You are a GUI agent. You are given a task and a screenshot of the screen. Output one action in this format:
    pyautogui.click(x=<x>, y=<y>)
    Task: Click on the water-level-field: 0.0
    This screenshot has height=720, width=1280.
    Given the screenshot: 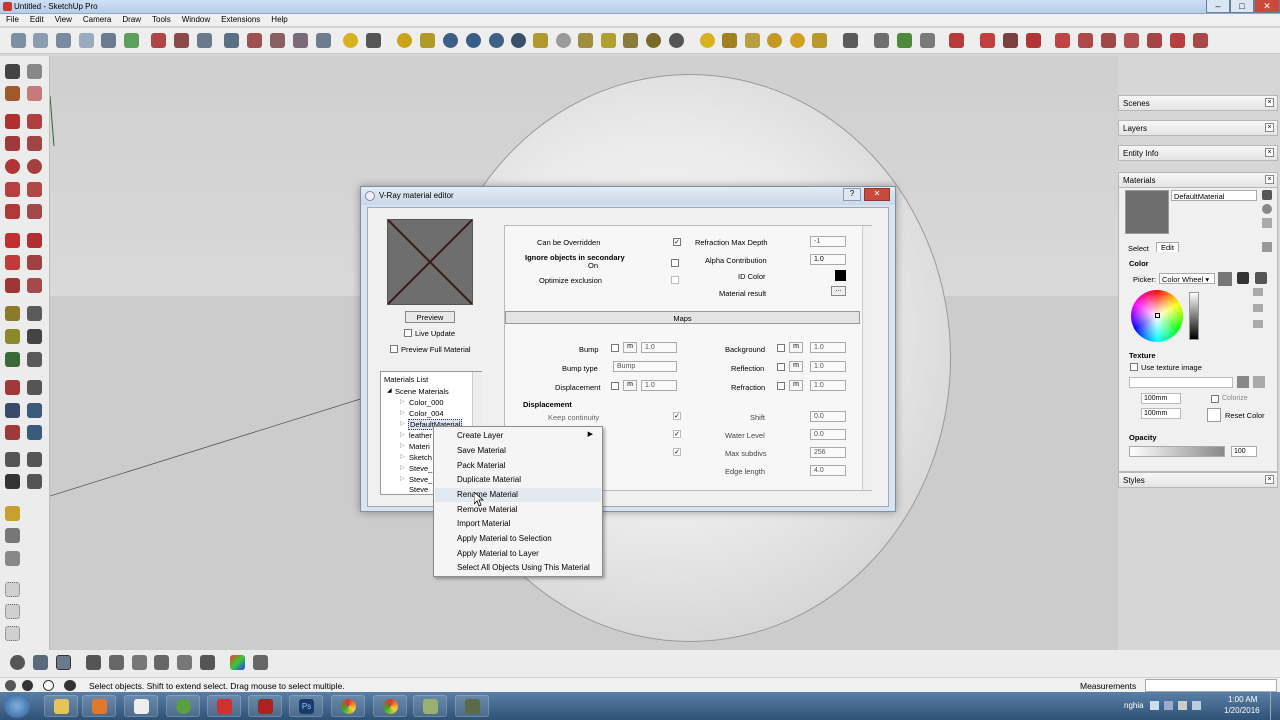 What is the action you would take?
    pyautogui.click(x=828, y=434)
    